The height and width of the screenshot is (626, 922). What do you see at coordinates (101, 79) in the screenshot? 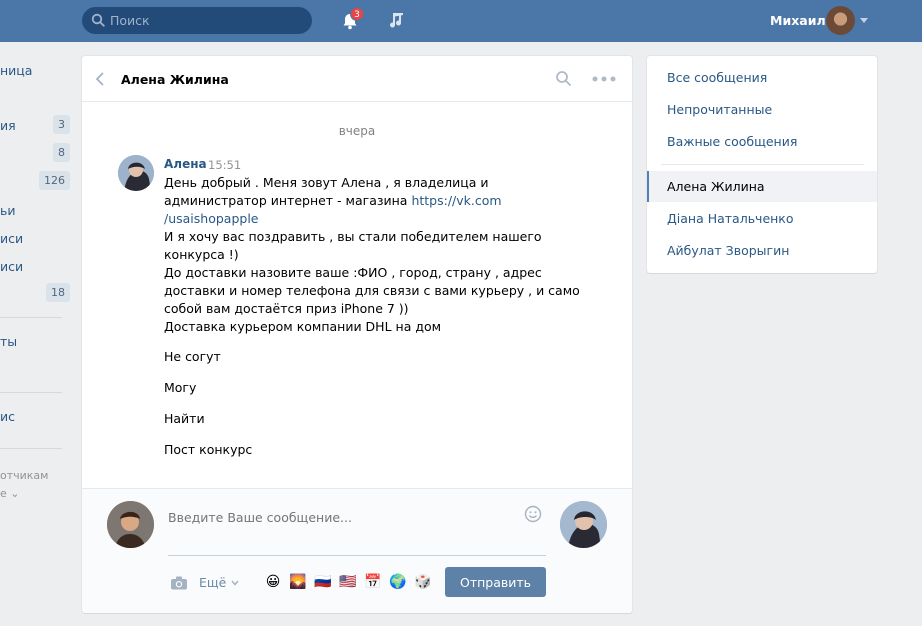
I see `back-icon` at bounding box center [101, 79].